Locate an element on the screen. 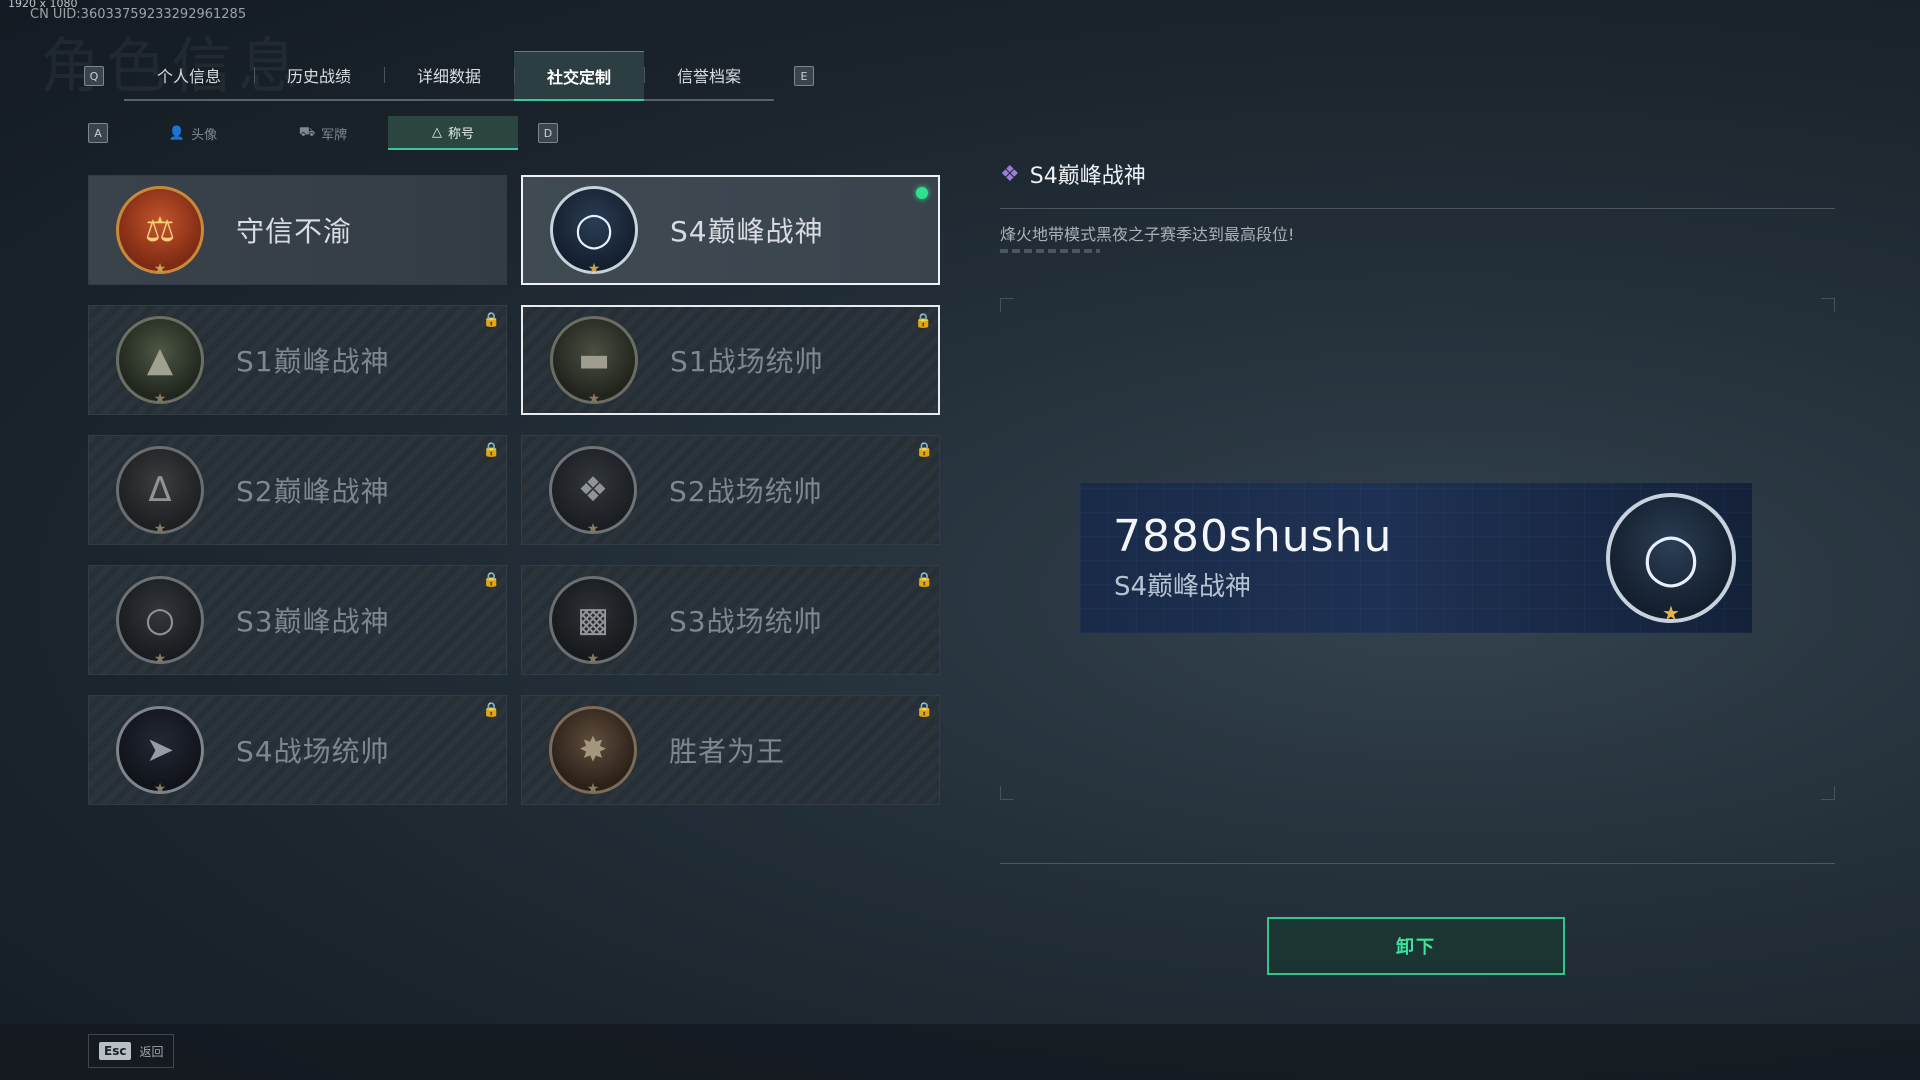  tab-detailed-data: 详细数据 is located at coordinates (449, 75).